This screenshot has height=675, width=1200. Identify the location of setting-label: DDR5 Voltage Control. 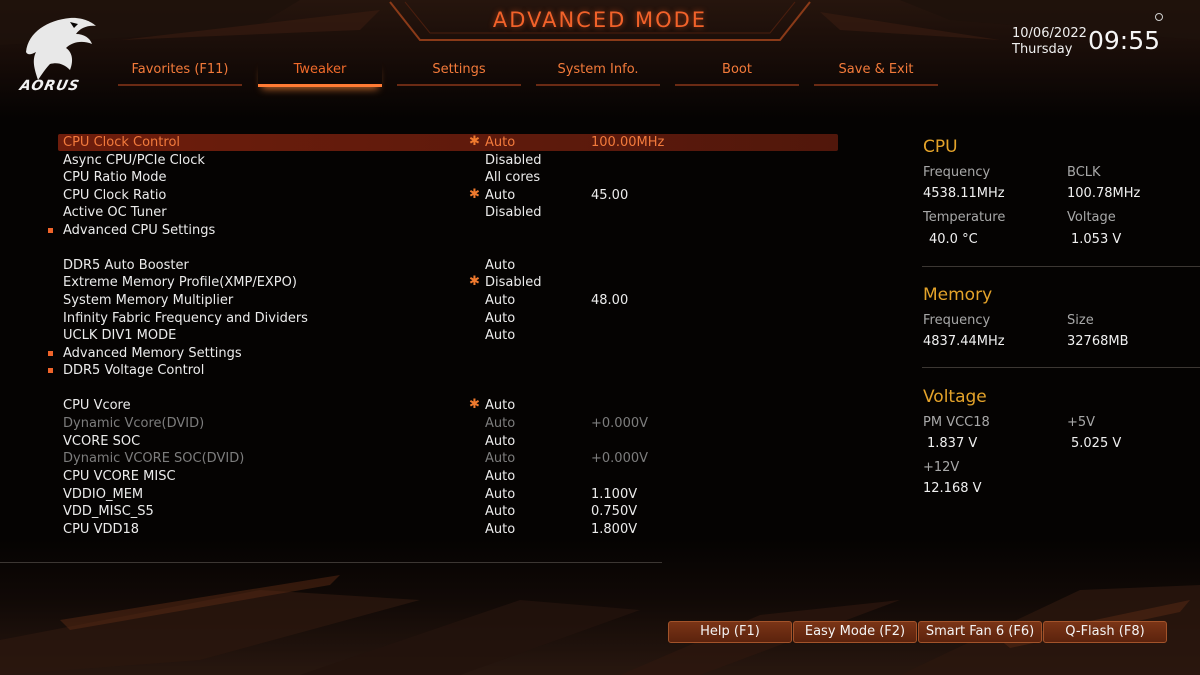
(134, 370).